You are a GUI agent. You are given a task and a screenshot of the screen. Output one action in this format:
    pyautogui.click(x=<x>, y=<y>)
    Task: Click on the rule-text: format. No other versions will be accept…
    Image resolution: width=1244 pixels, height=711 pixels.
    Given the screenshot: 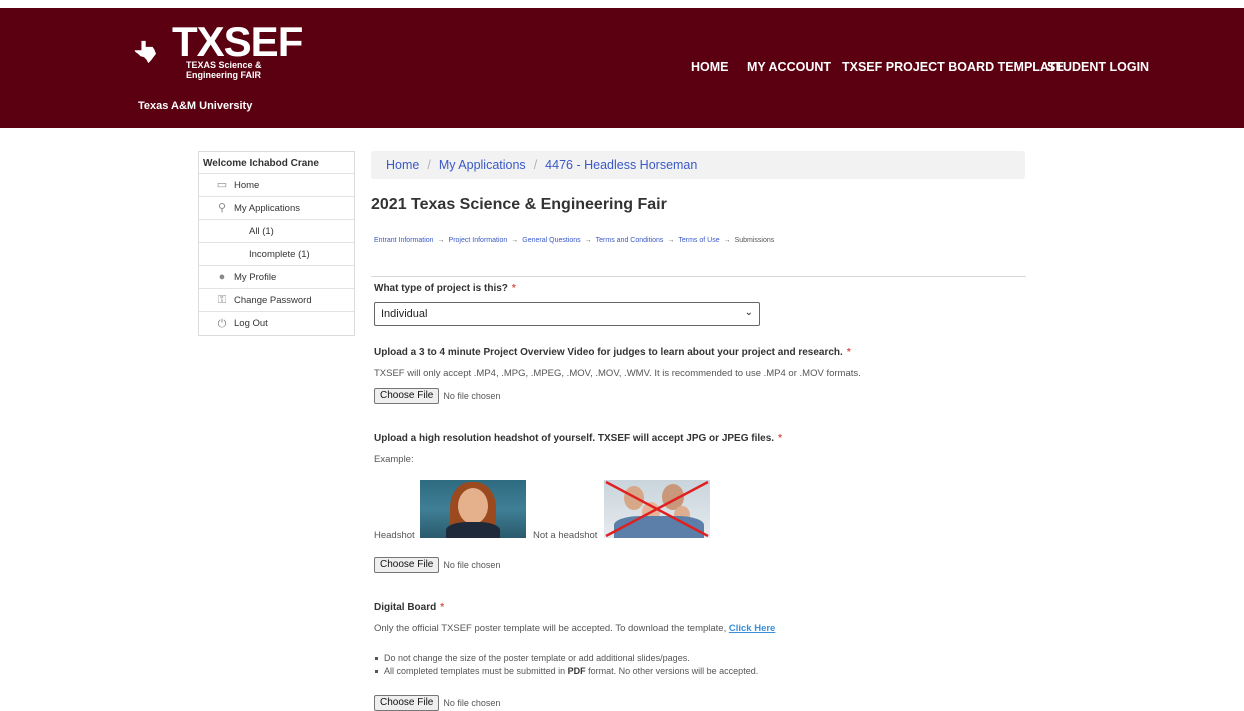 What is the action you would take?
    pyautogui.click(x=673, y=671)
    